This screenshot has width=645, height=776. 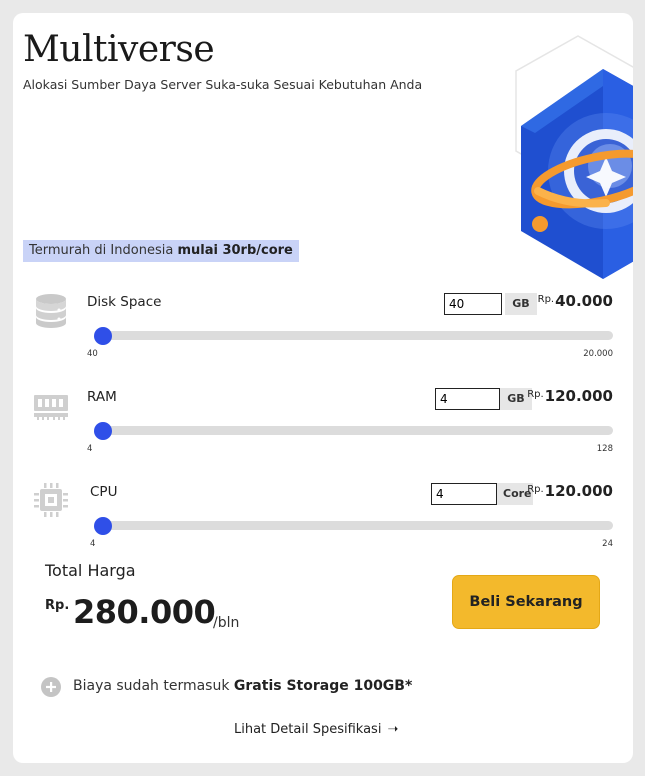 What do you see at coordinates (90, 449) in the screenshot?
I see `ram-min: 4` at bounding box center [90, 449].